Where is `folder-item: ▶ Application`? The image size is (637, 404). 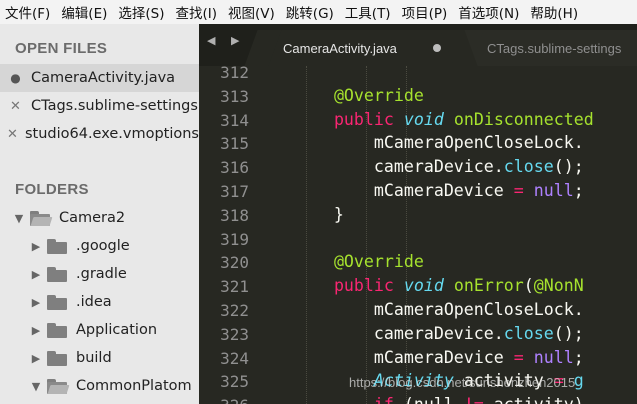
folder-item: ▶ Application is located at coordinates (99, 330).